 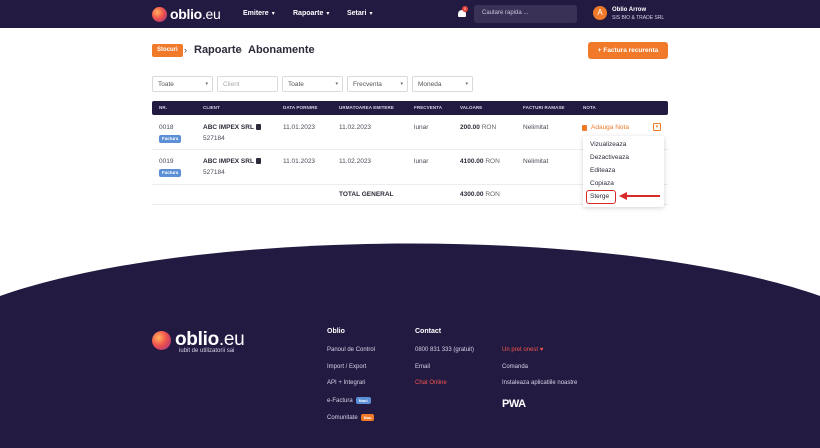 What do you see at coordinates (351, 417) in the screenshot?
I see `footer-link-community: Comunitate Nou` at bounding box center [351, 417].